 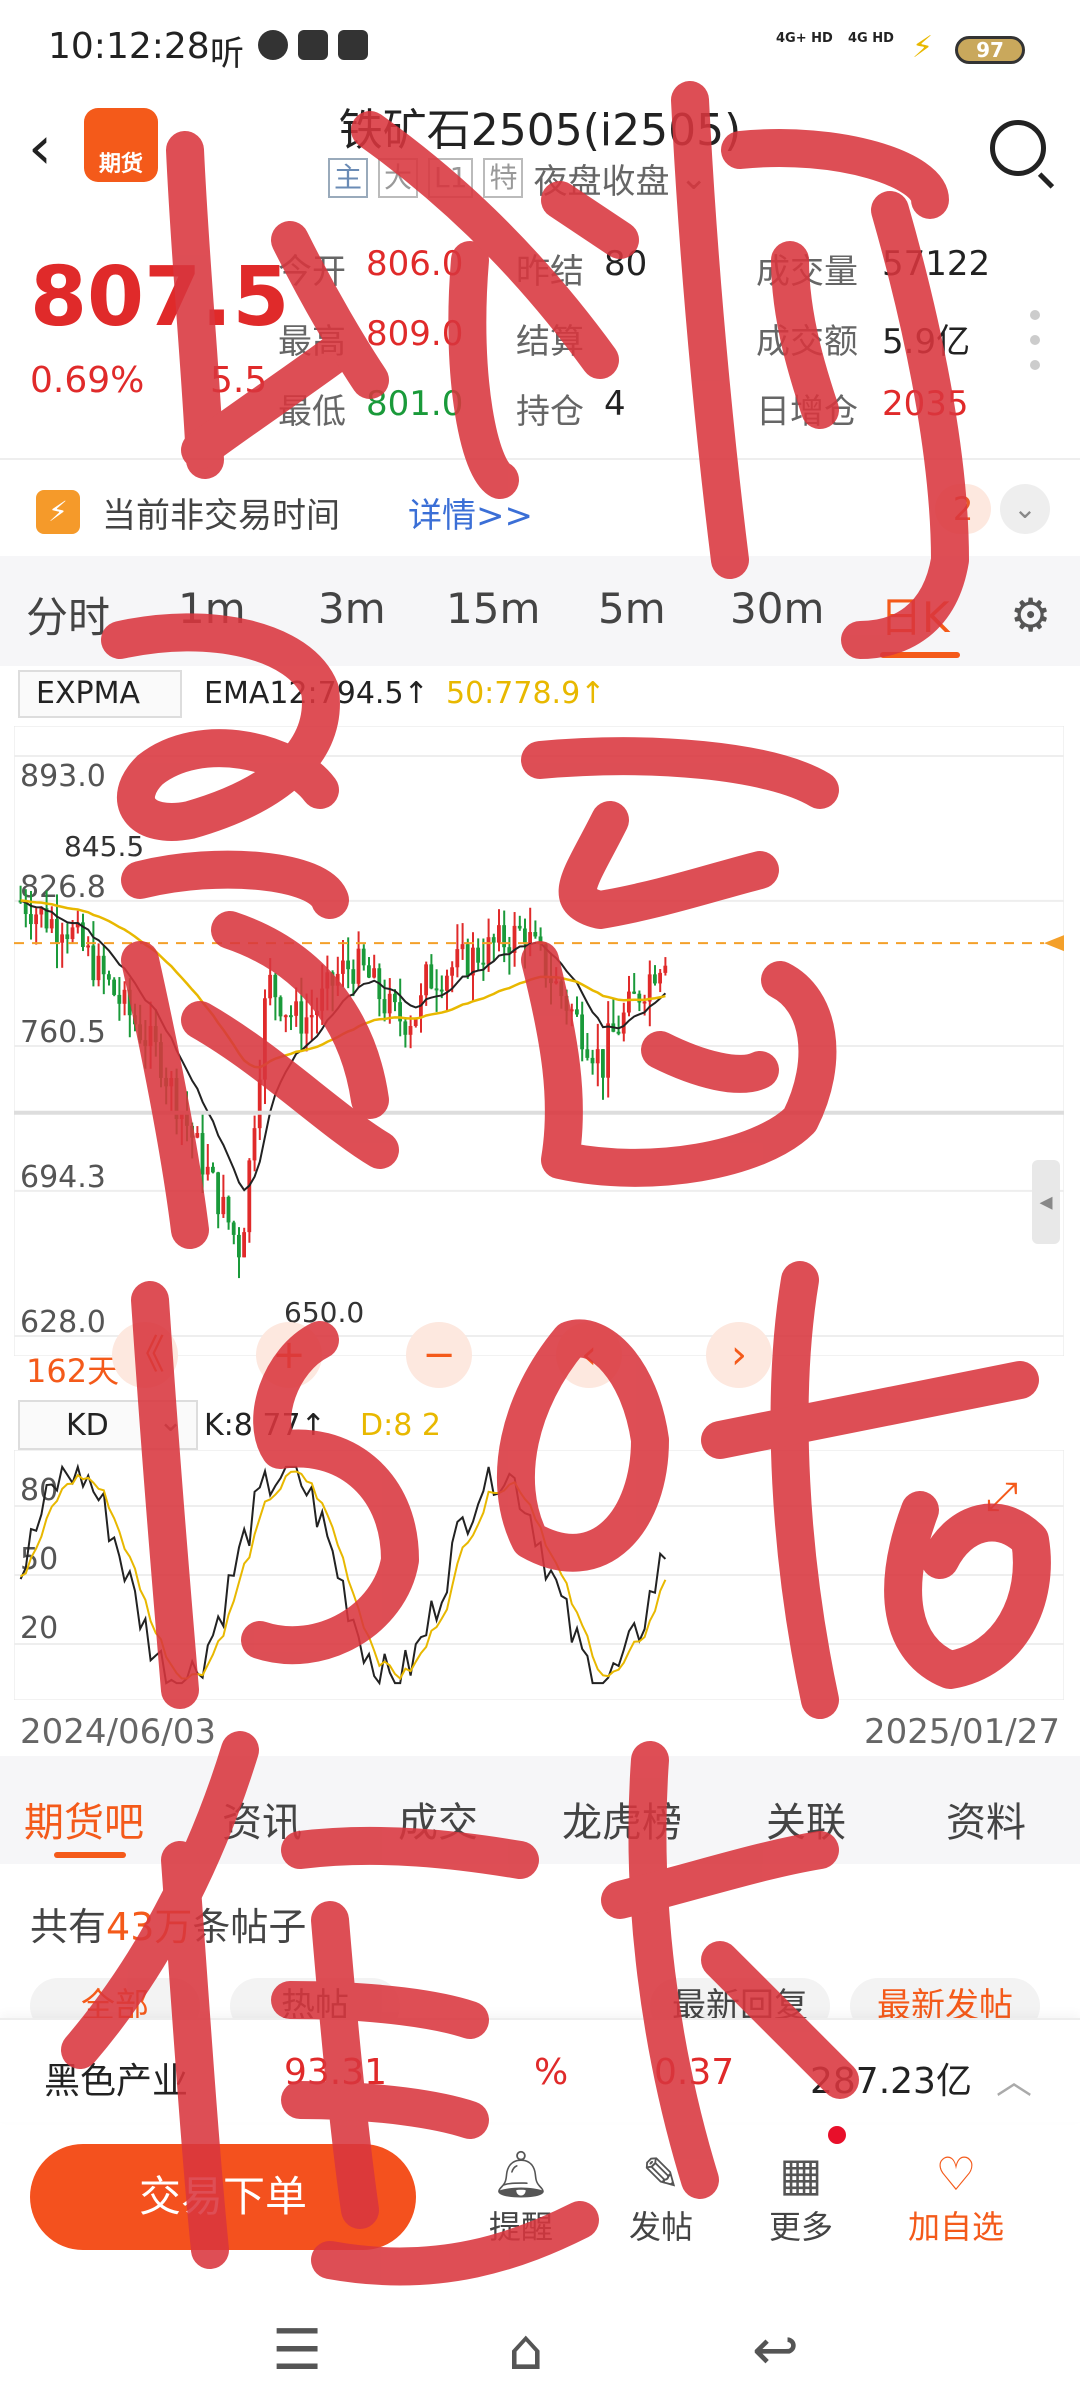 What do you see at coordinates (1014, 2078) in the screenshot?
I see `chevron-up-icon: ︿` at bounding box center [1014, 2078].